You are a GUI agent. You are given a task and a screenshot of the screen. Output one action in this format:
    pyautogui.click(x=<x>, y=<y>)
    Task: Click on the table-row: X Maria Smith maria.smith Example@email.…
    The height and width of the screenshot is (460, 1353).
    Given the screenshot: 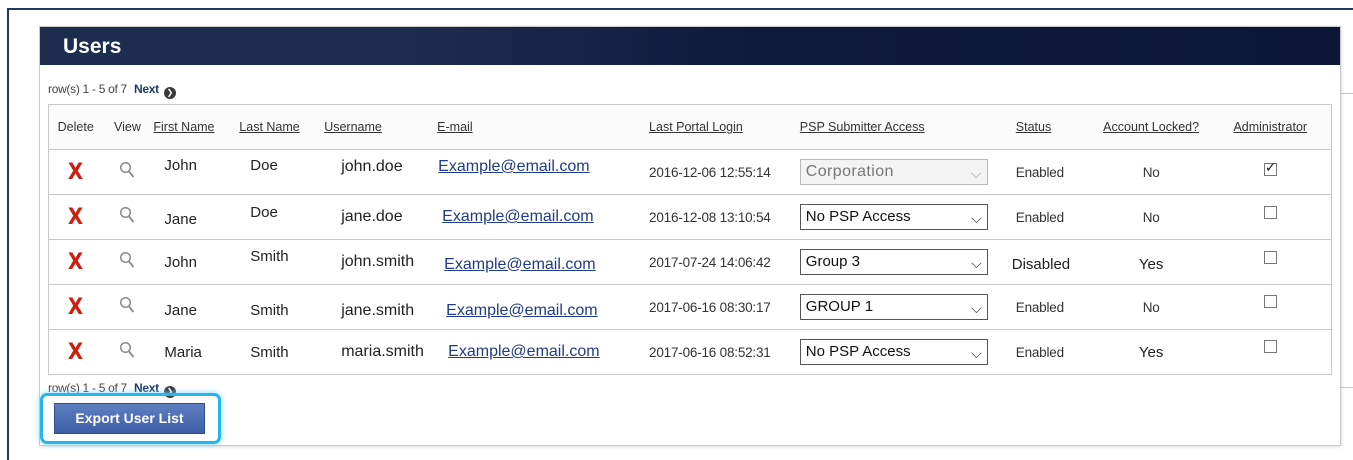 What is the action you would take?
    pyautogui.click(x=690, y=352)
    